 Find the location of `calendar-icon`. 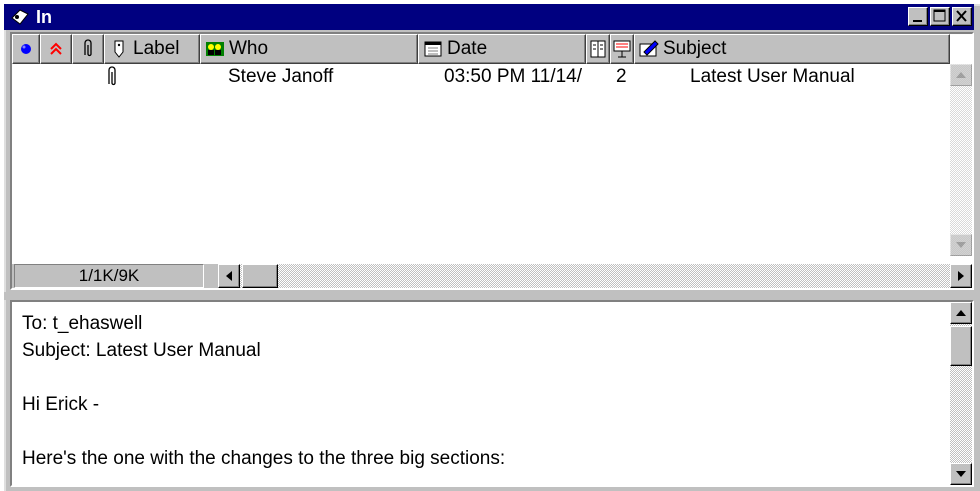

calendar-icon is located at coordinates (433, 49).